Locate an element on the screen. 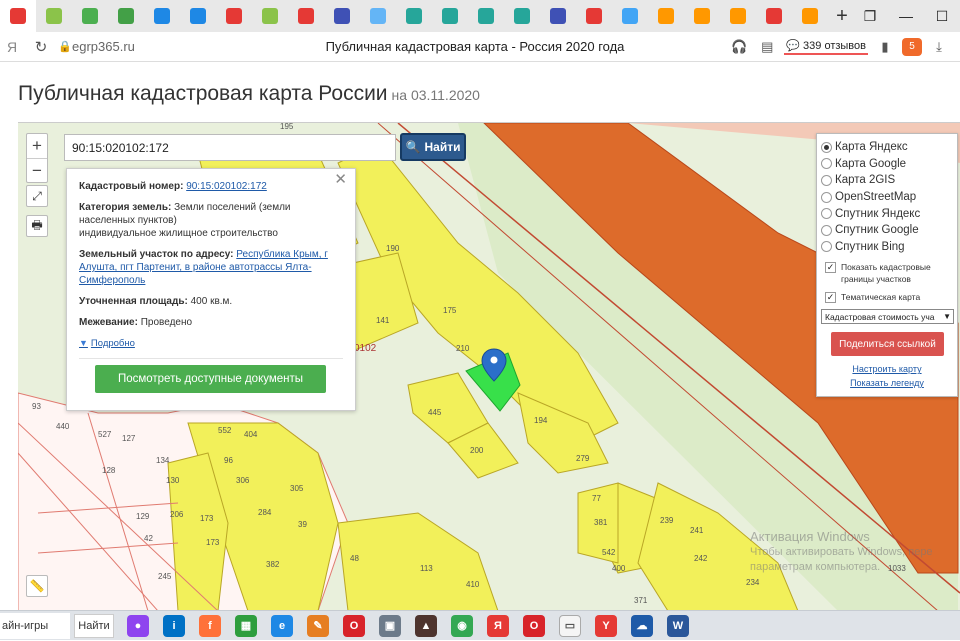 Image resolution: width=960 pixels, height=641 pixels. taskbar-app-game: ▲ is located at coordinates (426, 626).